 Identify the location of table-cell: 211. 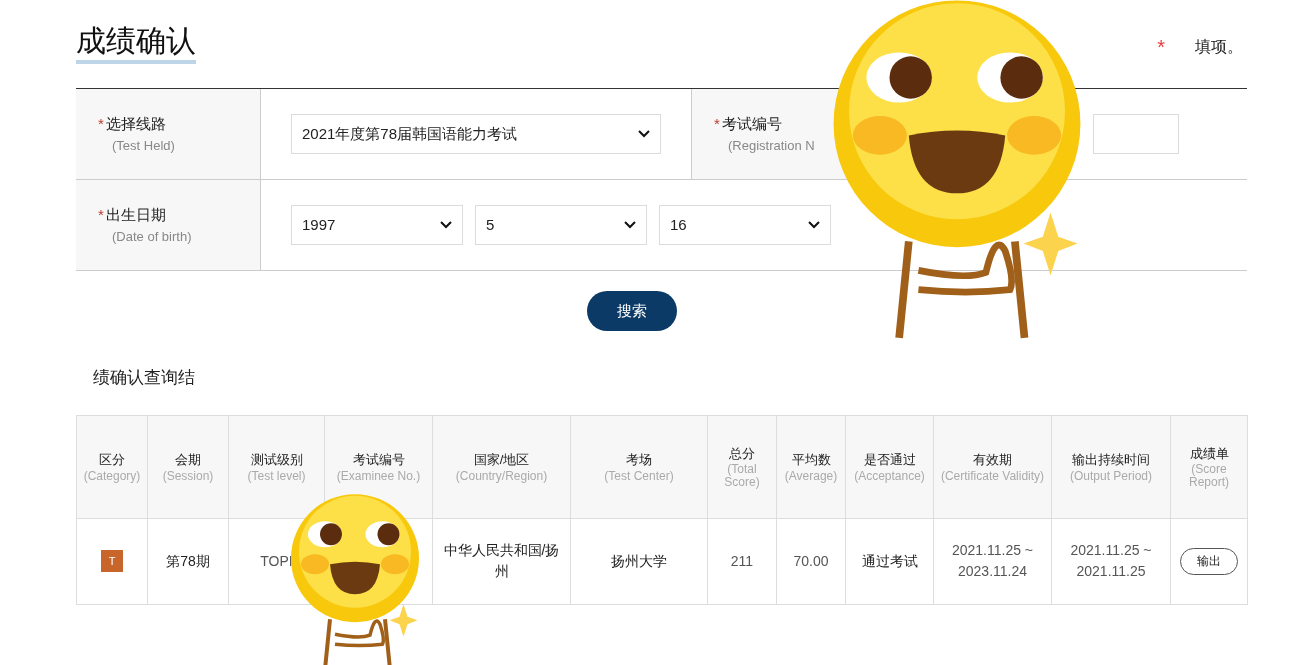
(742, 560).